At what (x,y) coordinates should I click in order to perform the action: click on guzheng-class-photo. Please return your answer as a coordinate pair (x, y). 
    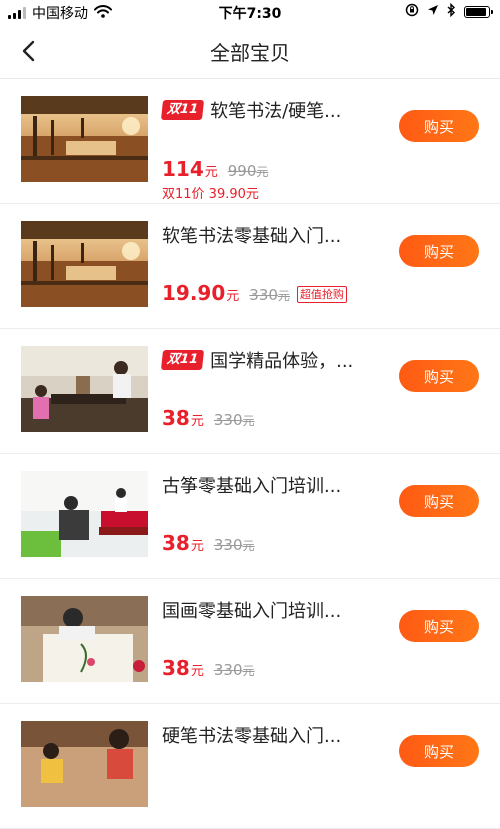
    Looking at the image, I should click on (84, 514).